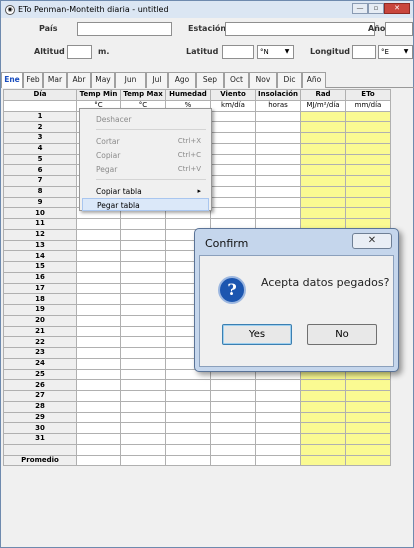  I want to click on tab-mar: Mar, so click(55, 80).